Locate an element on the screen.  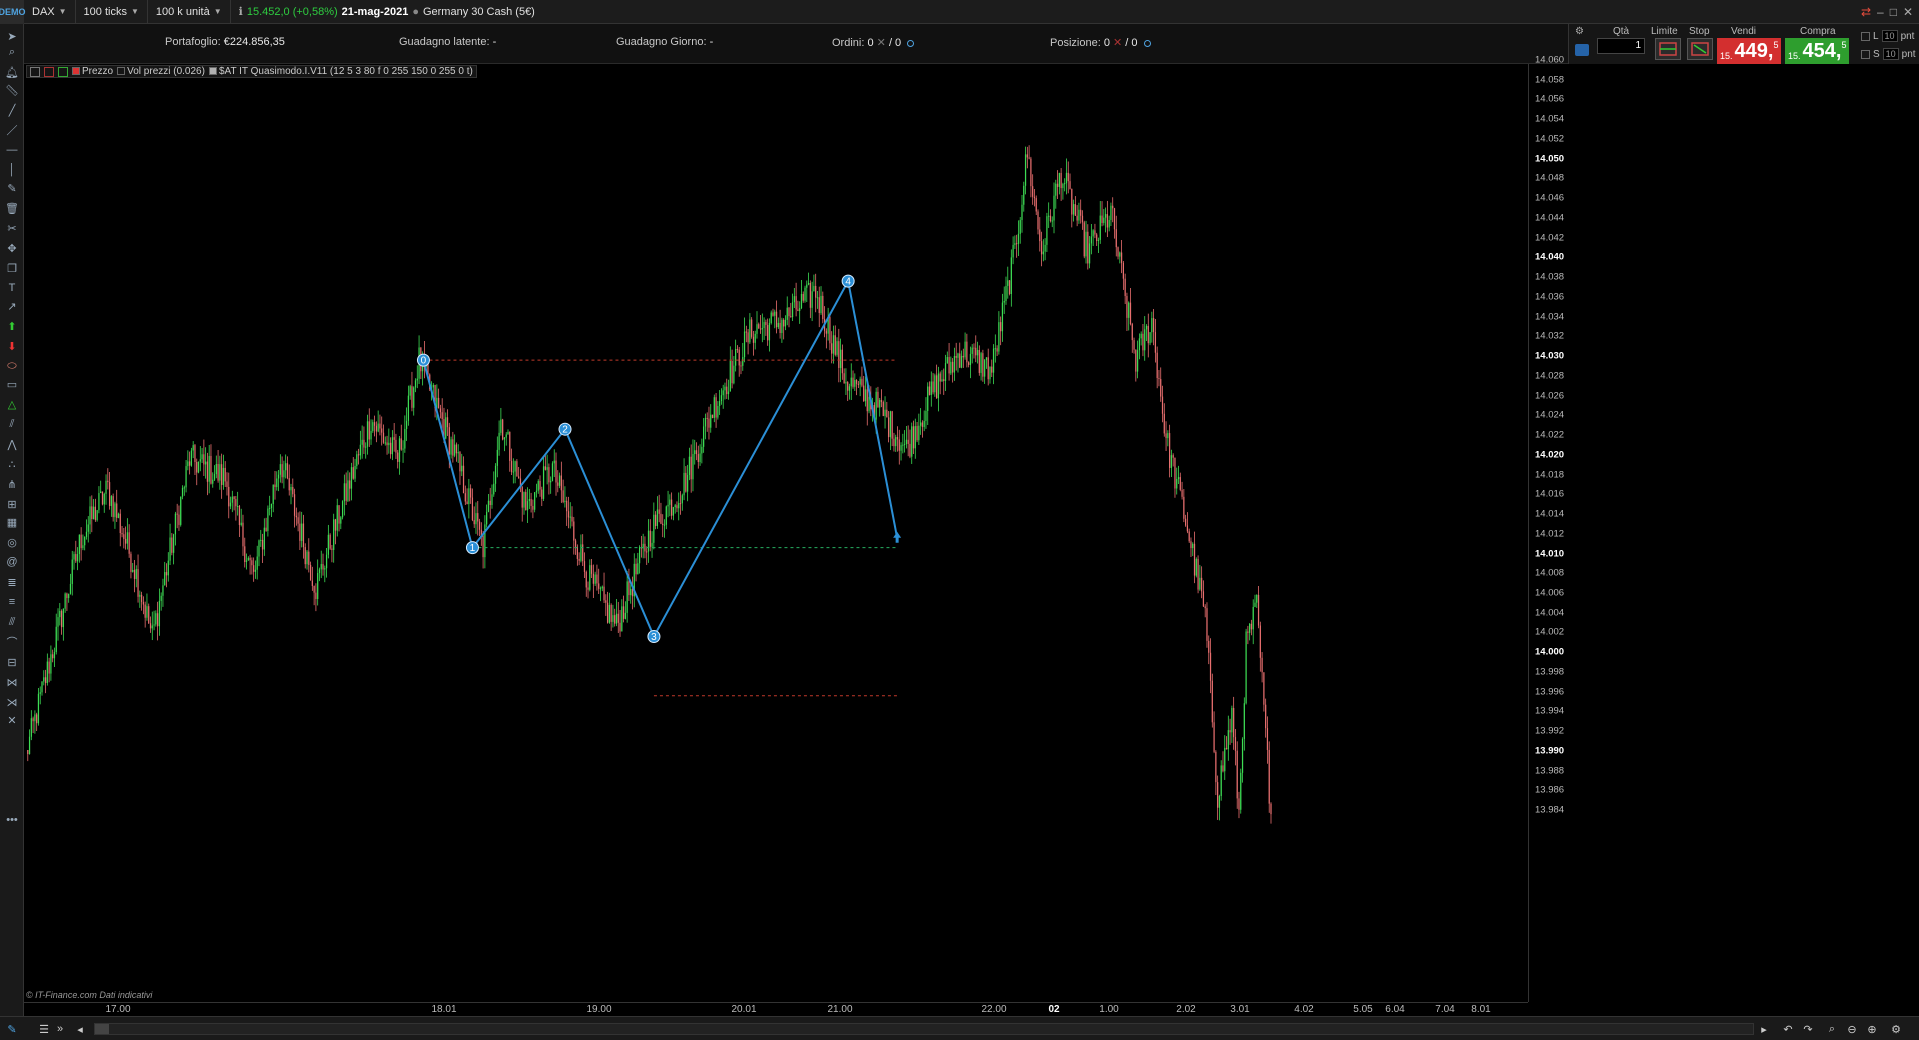
brush-icon: ✎ is located at coordinates (12, 188).